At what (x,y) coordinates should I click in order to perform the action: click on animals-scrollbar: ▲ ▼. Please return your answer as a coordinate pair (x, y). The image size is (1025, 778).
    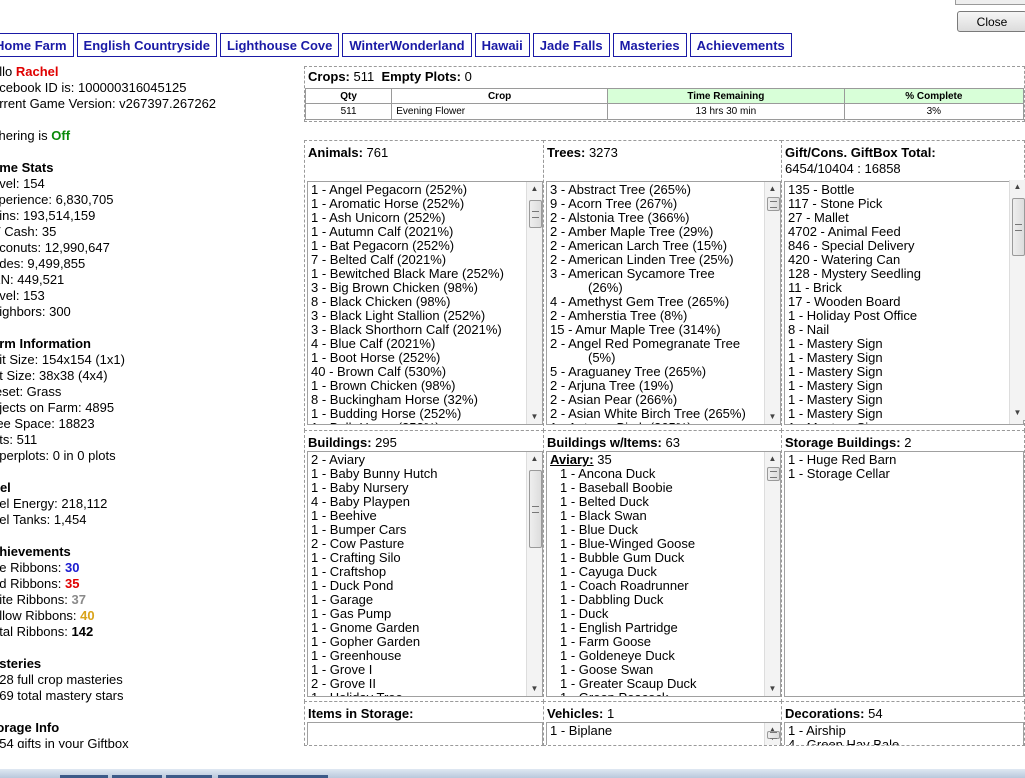
    Looking at the image, I should click on (534, 303).